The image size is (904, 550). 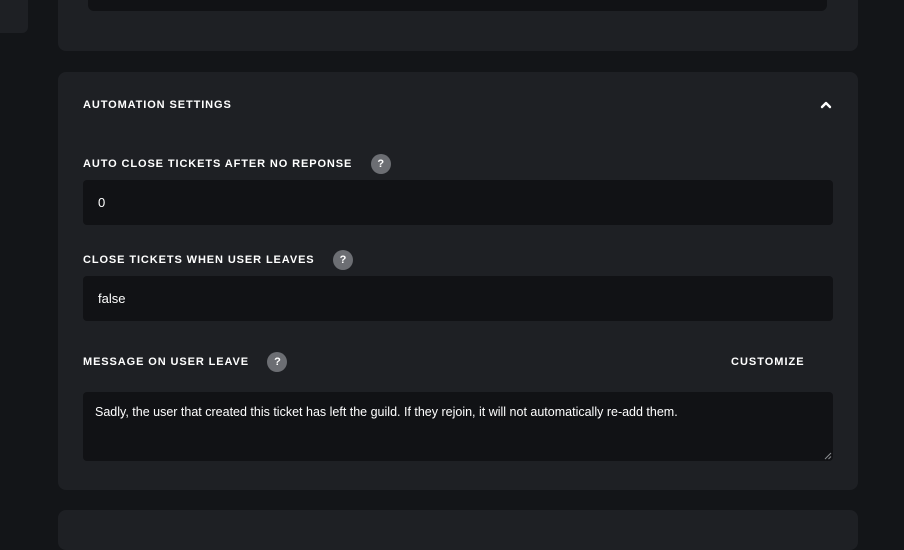 I want to click on leave-message-label: MESSAGE ON USER LEAVE, so click(x=166, y=362).